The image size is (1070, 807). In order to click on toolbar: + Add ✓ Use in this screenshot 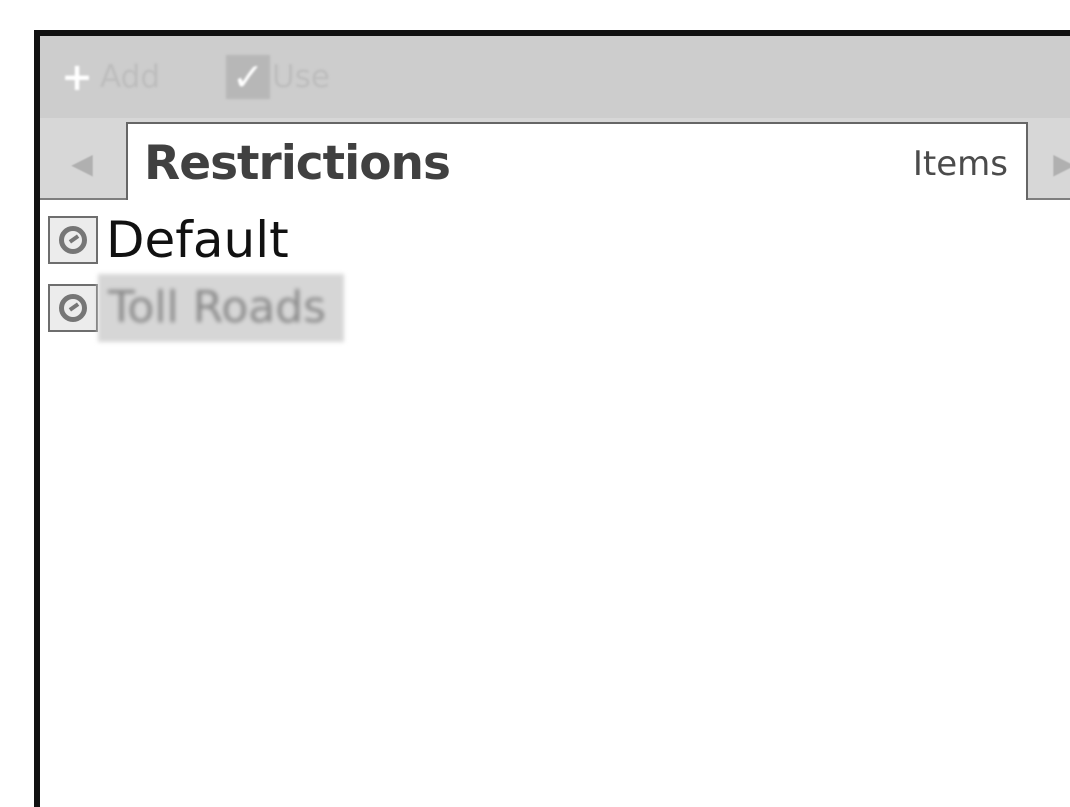, I will do `click(555, 77)`.